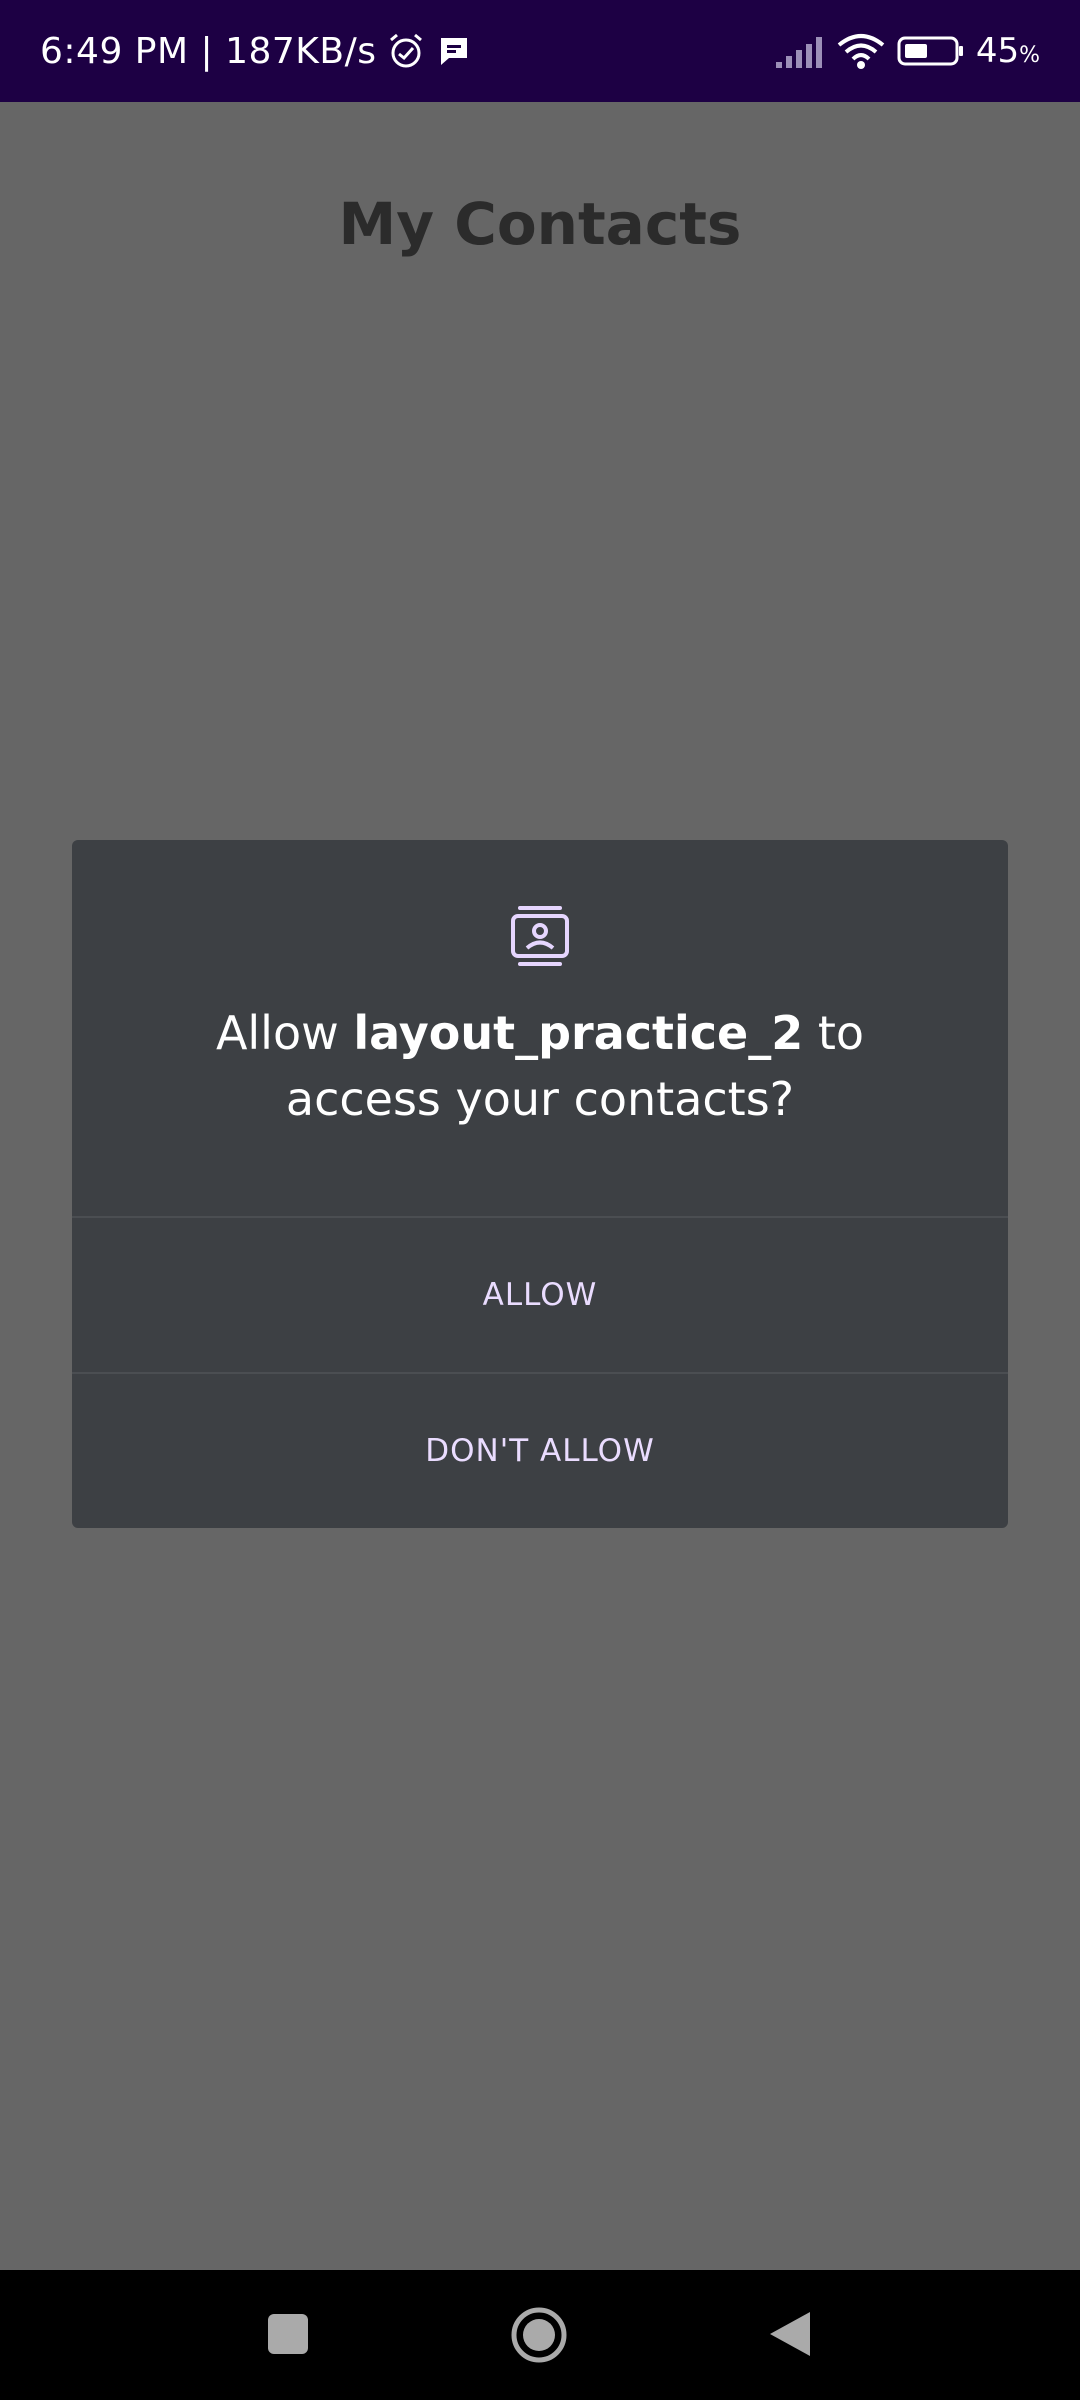  Describe the element at coordinates (540, 51) in the screenshot. I see `status-bar: 6:49 PM | 187KB/s 45%` at that location.